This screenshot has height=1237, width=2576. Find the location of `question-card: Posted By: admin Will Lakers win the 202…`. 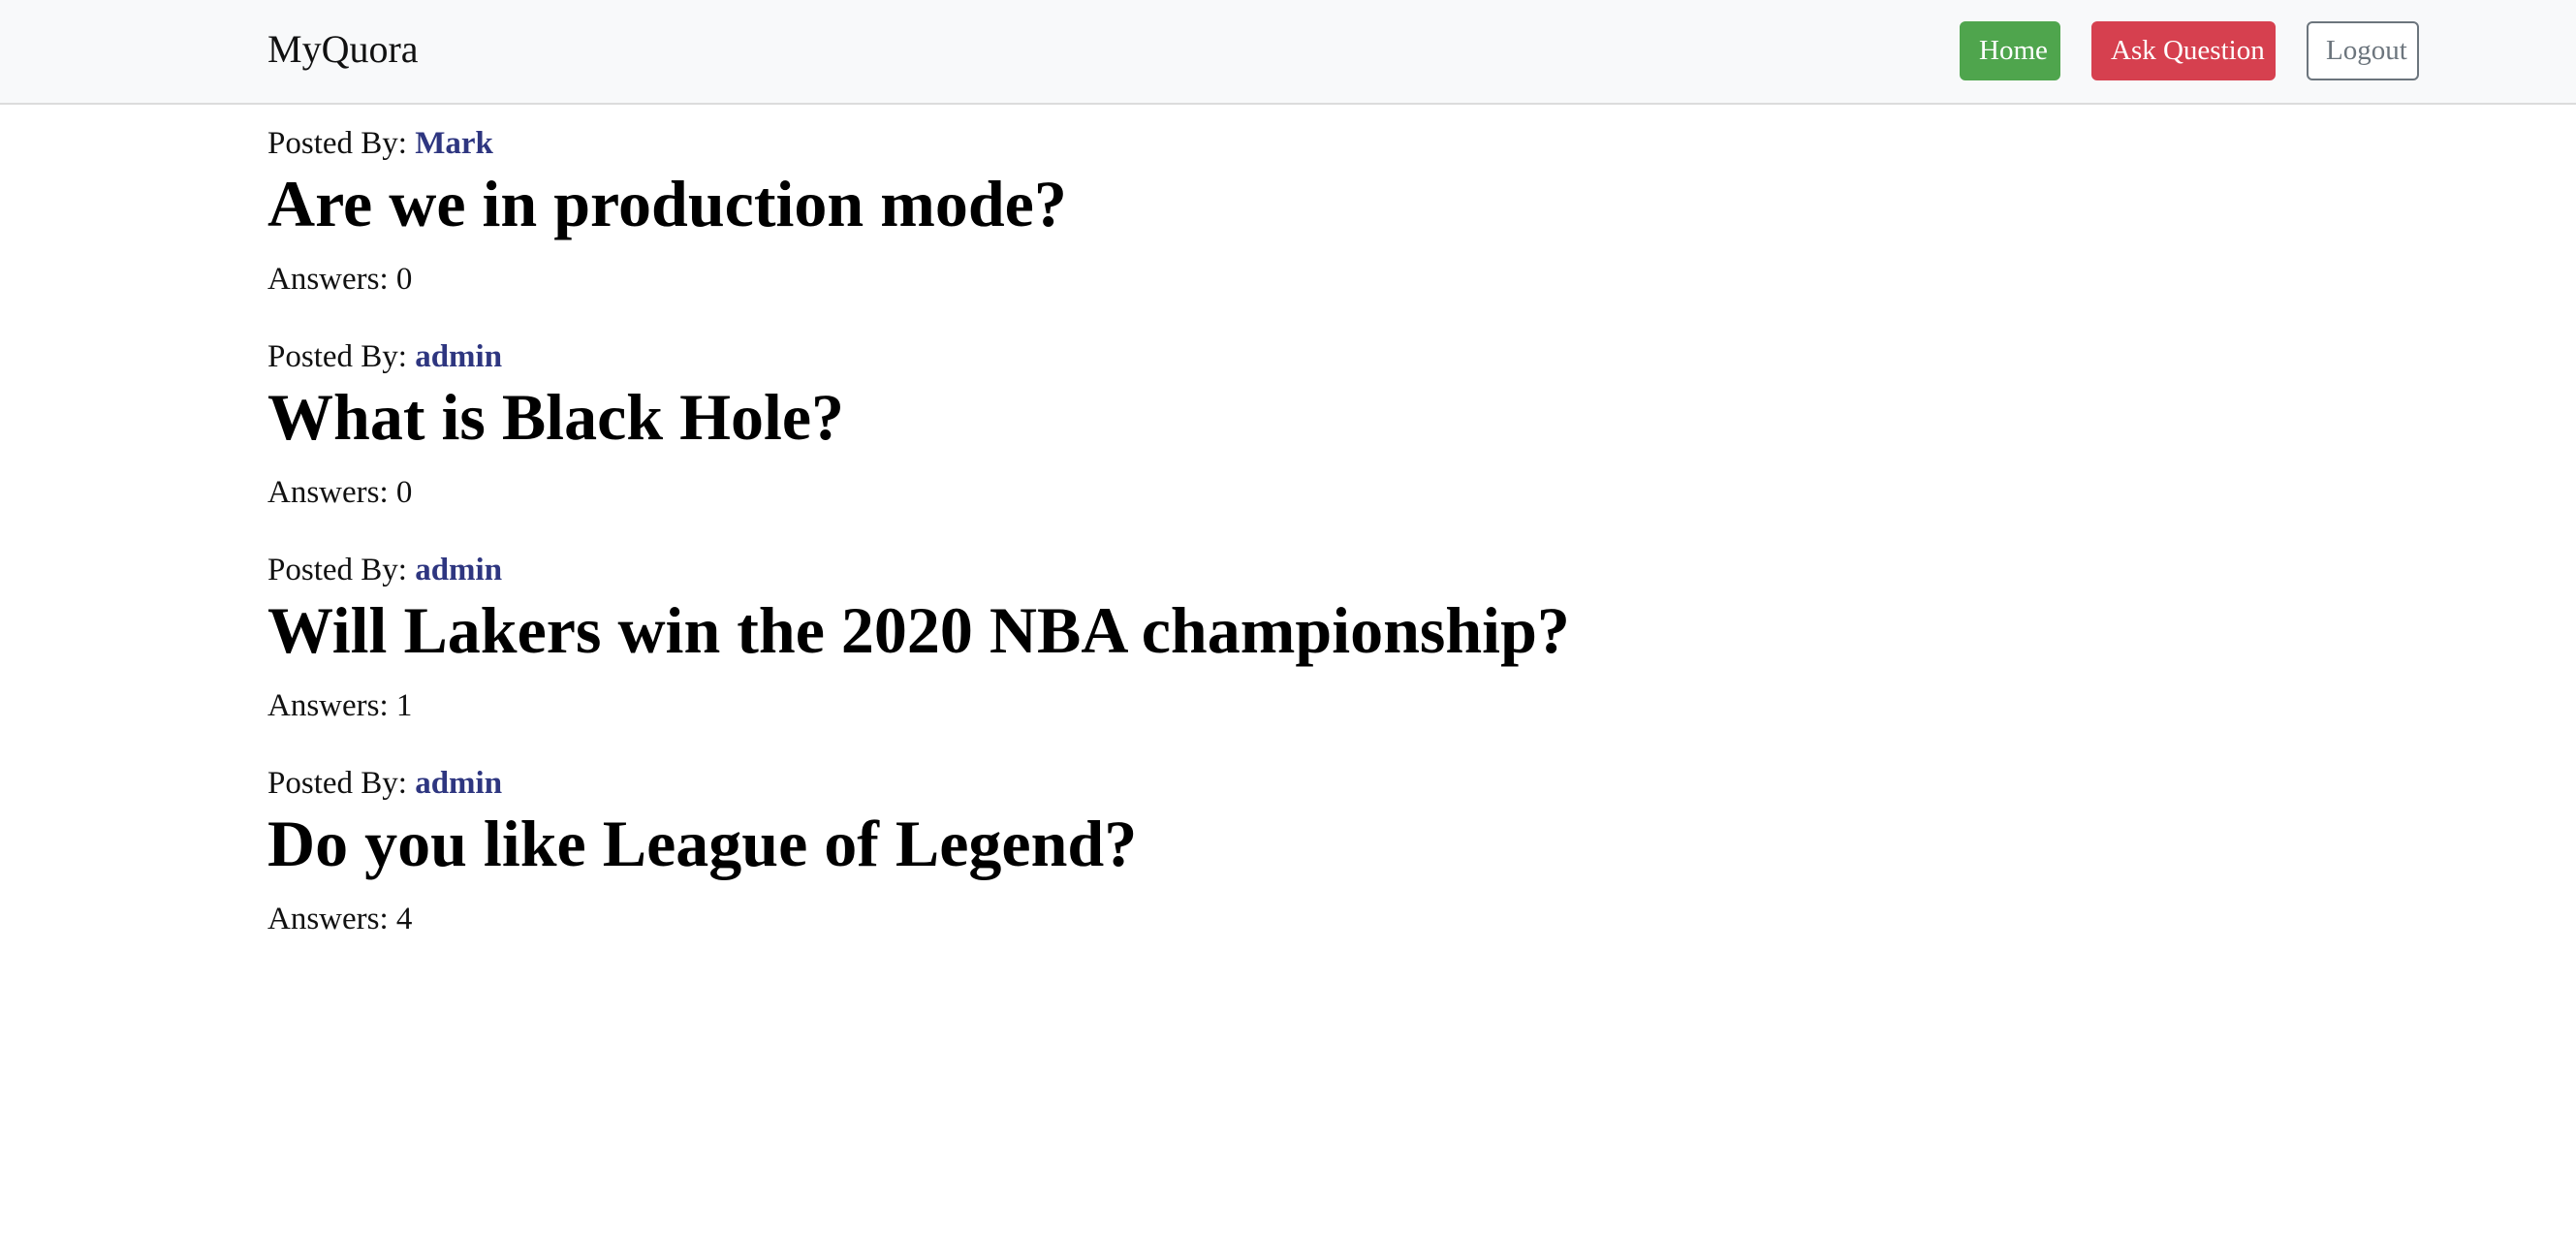

question-card: Posted By: admin Will Lakers win the 202… is located at coordinates (1333, 657).